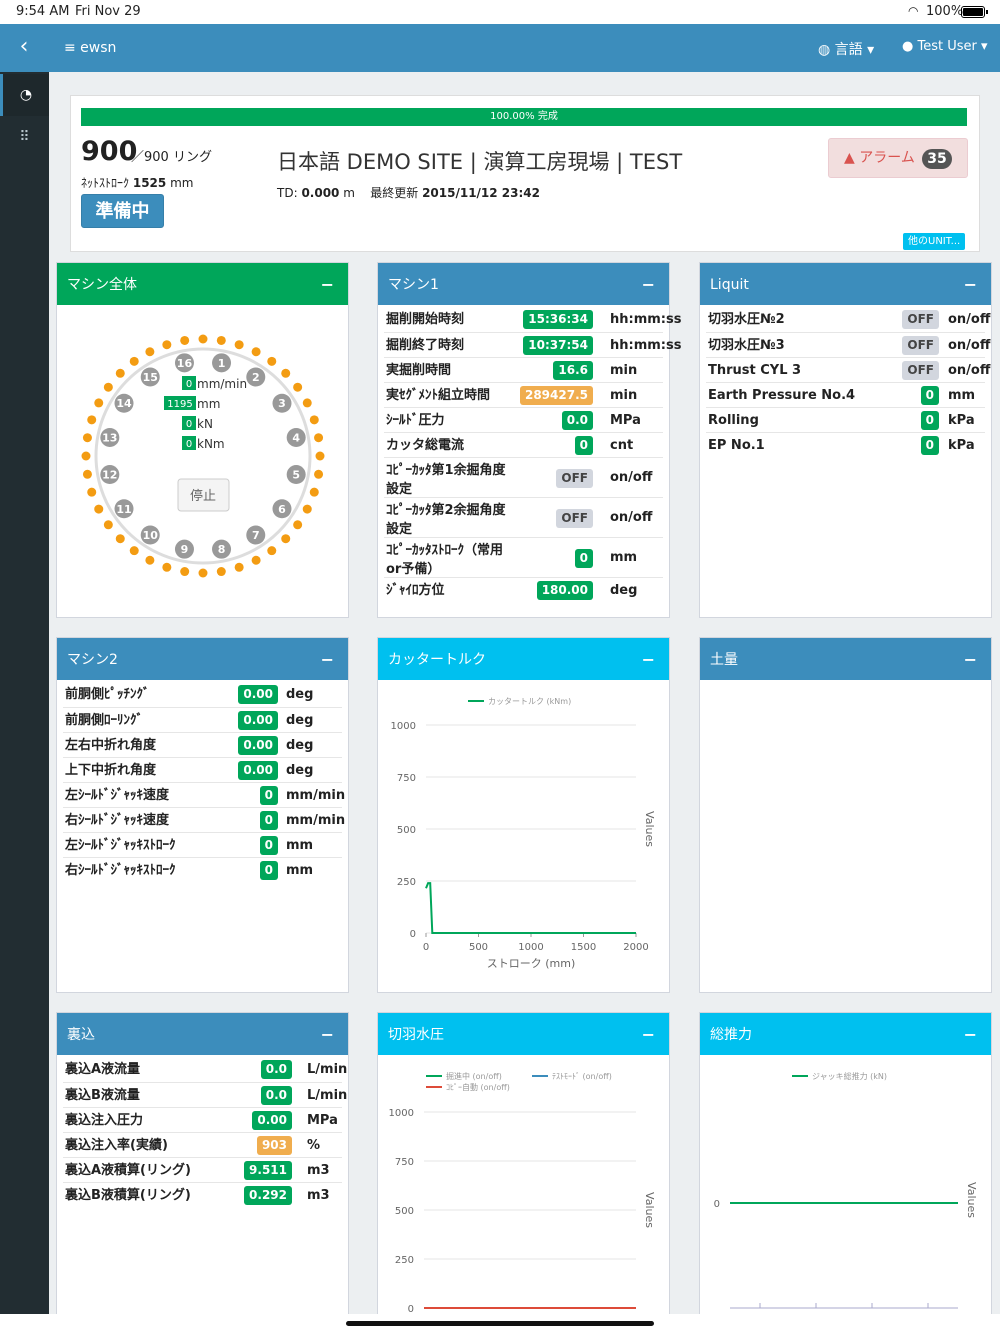 The width and height of the screenshot is (1000, 1334). I want to click on row-label-text: 右ｼｰﾙﾄﾞｼﾞｬｯｷｽﾄﾛｰｸ, so click(120, 870).